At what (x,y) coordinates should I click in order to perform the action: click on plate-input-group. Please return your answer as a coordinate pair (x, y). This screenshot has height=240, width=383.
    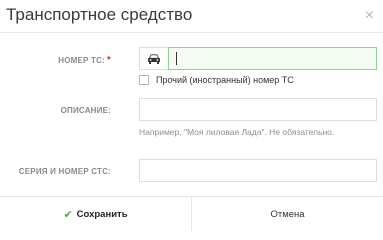
    Looking at the image, I should click on (258, 58).